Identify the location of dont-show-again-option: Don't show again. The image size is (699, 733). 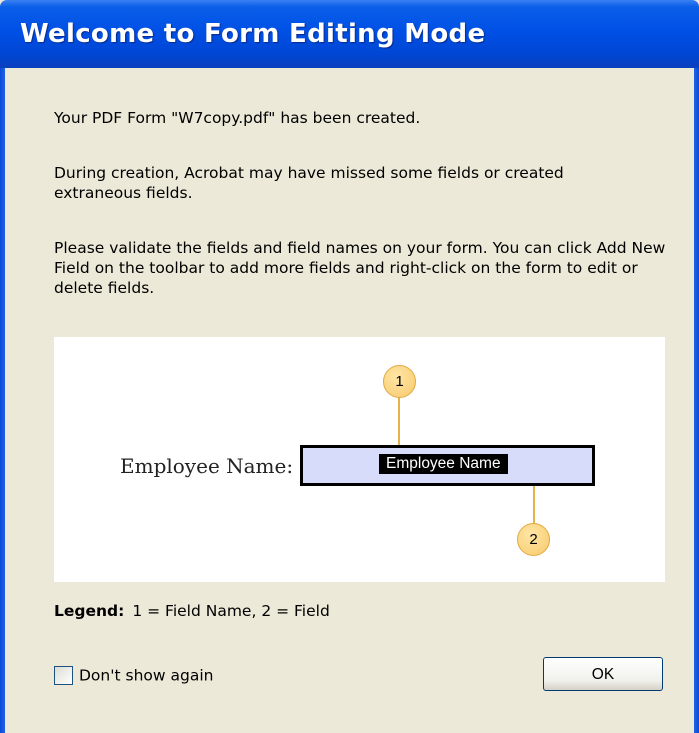
(133, 675).